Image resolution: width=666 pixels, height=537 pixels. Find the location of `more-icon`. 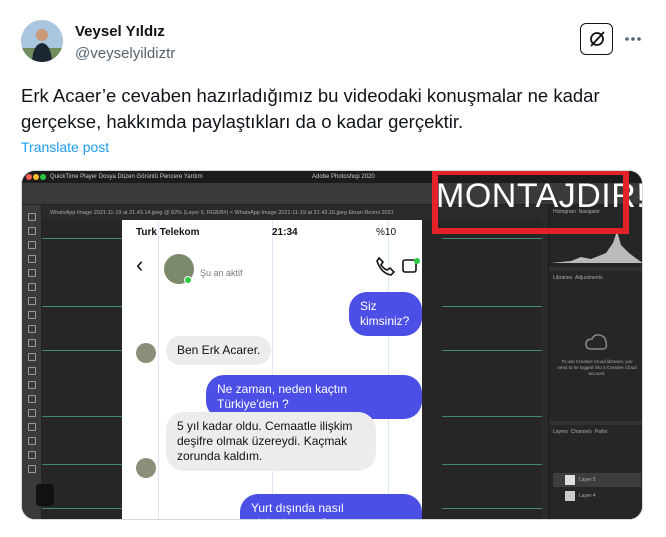

more-icon is located at coordinates (633, 39).